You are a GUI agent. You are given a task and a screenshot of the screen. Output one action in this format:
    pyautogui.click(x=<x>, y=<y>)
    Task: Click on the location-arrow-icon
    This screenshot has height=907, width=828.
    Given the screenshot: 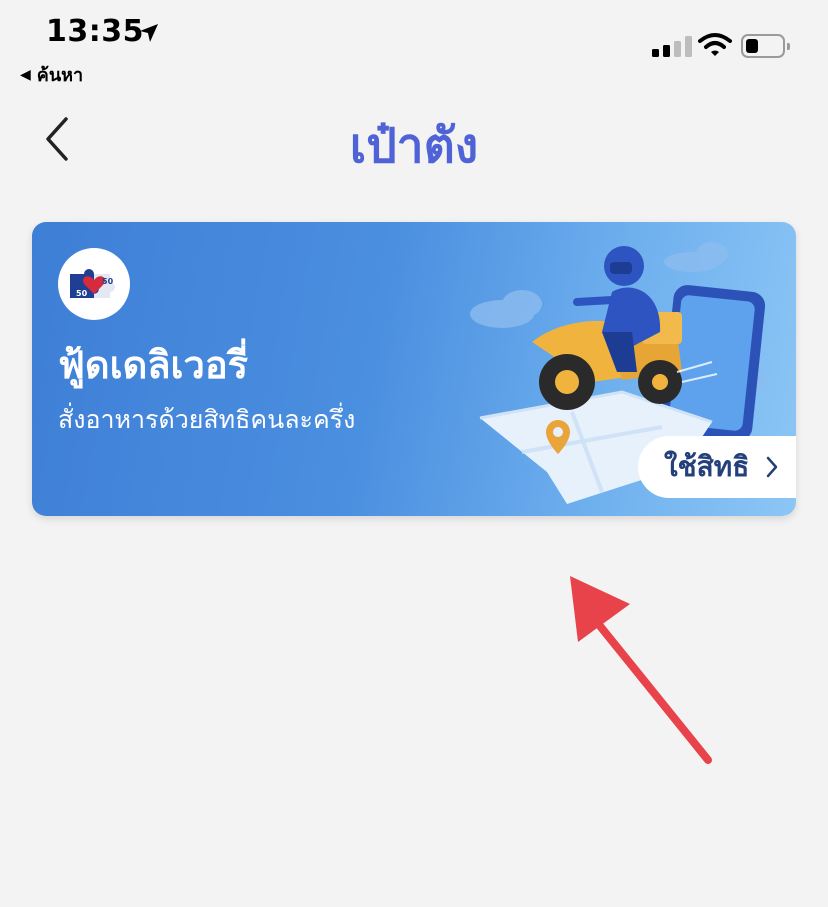 What is the action you would take?
    pyautogui.click(x=149, y=33)
    